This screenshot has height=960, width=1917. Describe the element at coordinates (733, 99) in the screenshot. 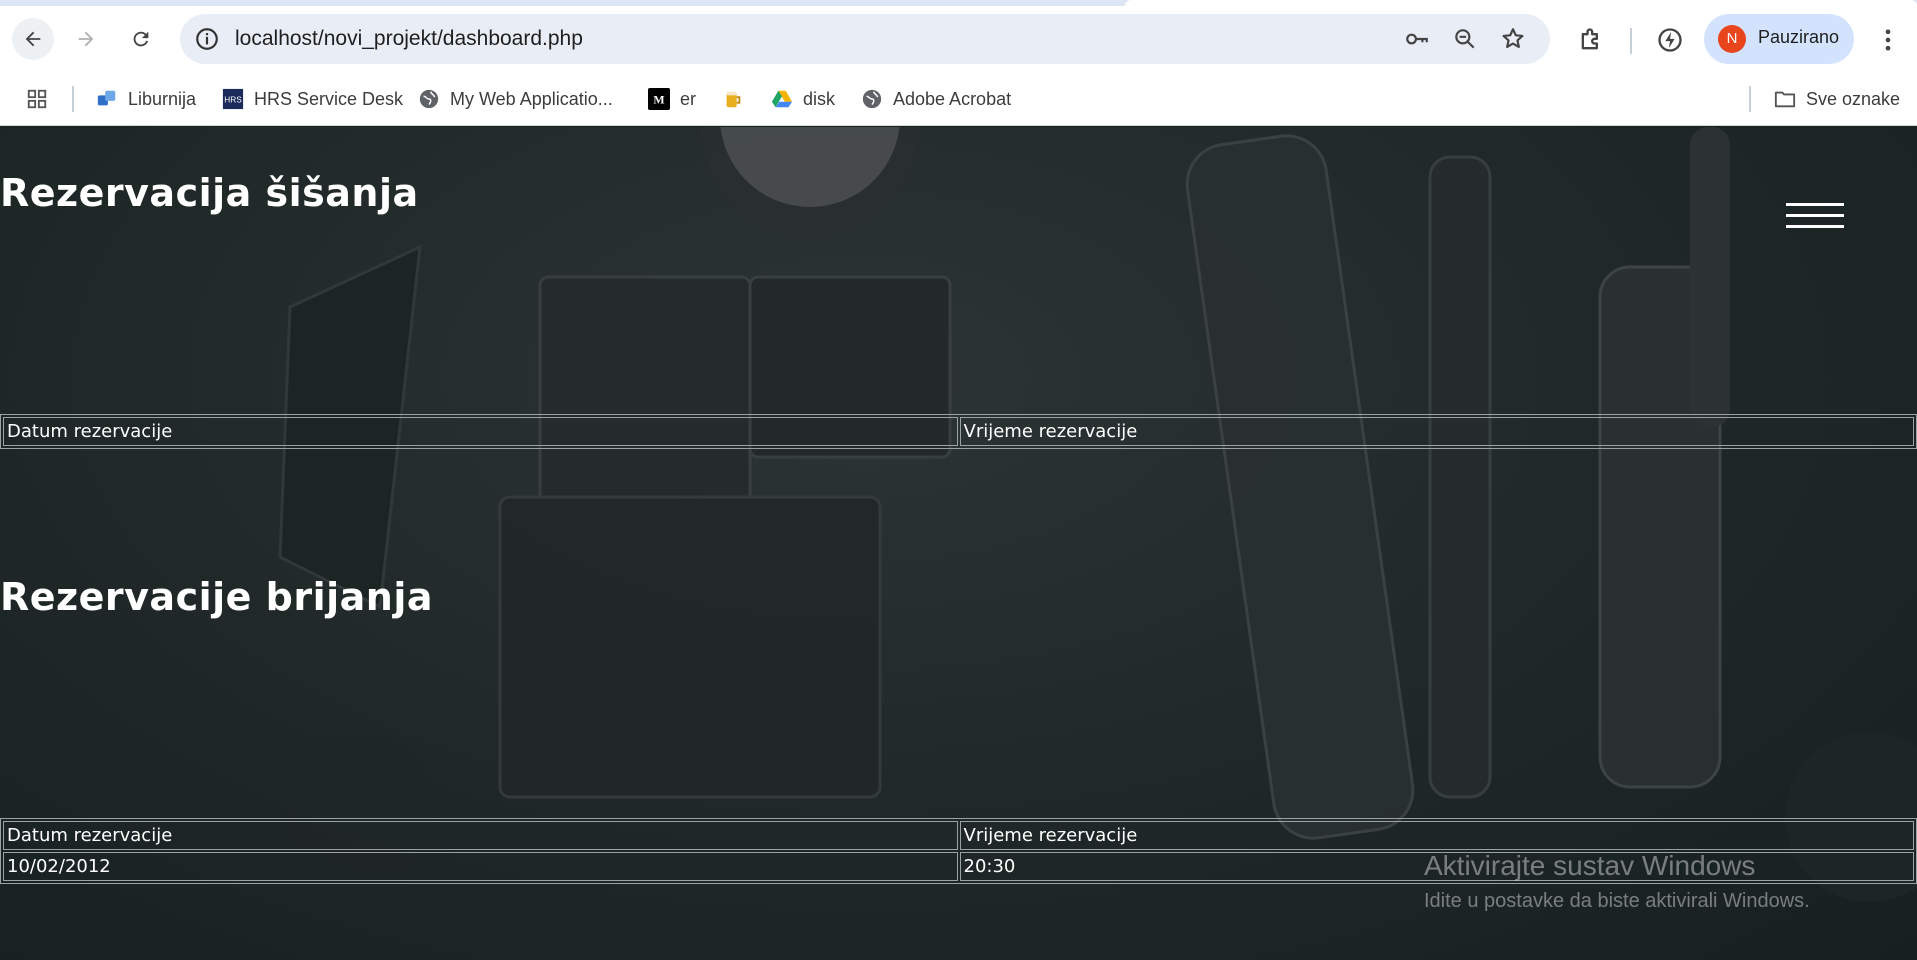

I see `beer-icon` at that location.